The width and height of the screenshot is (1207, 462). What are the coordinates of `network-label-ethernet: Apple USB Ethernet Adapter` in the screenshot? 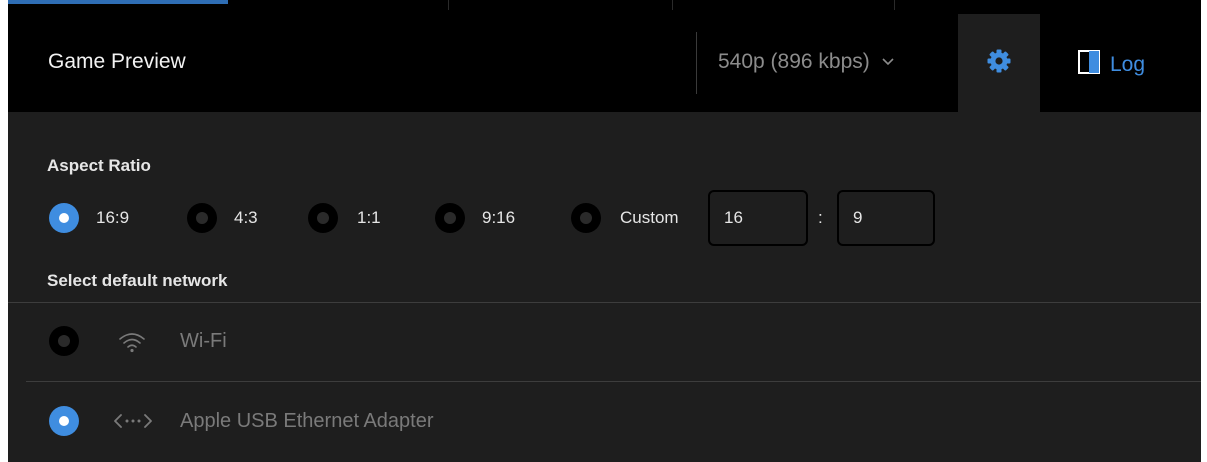 It's located at (307, 421).